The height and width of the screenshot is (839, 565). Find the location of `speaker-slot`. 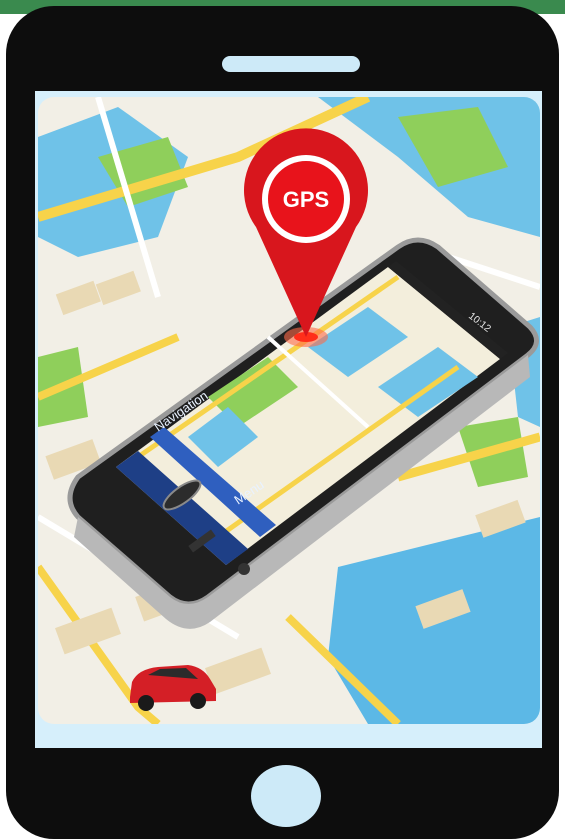

speaker-slot is located at coordinates (291, 64).